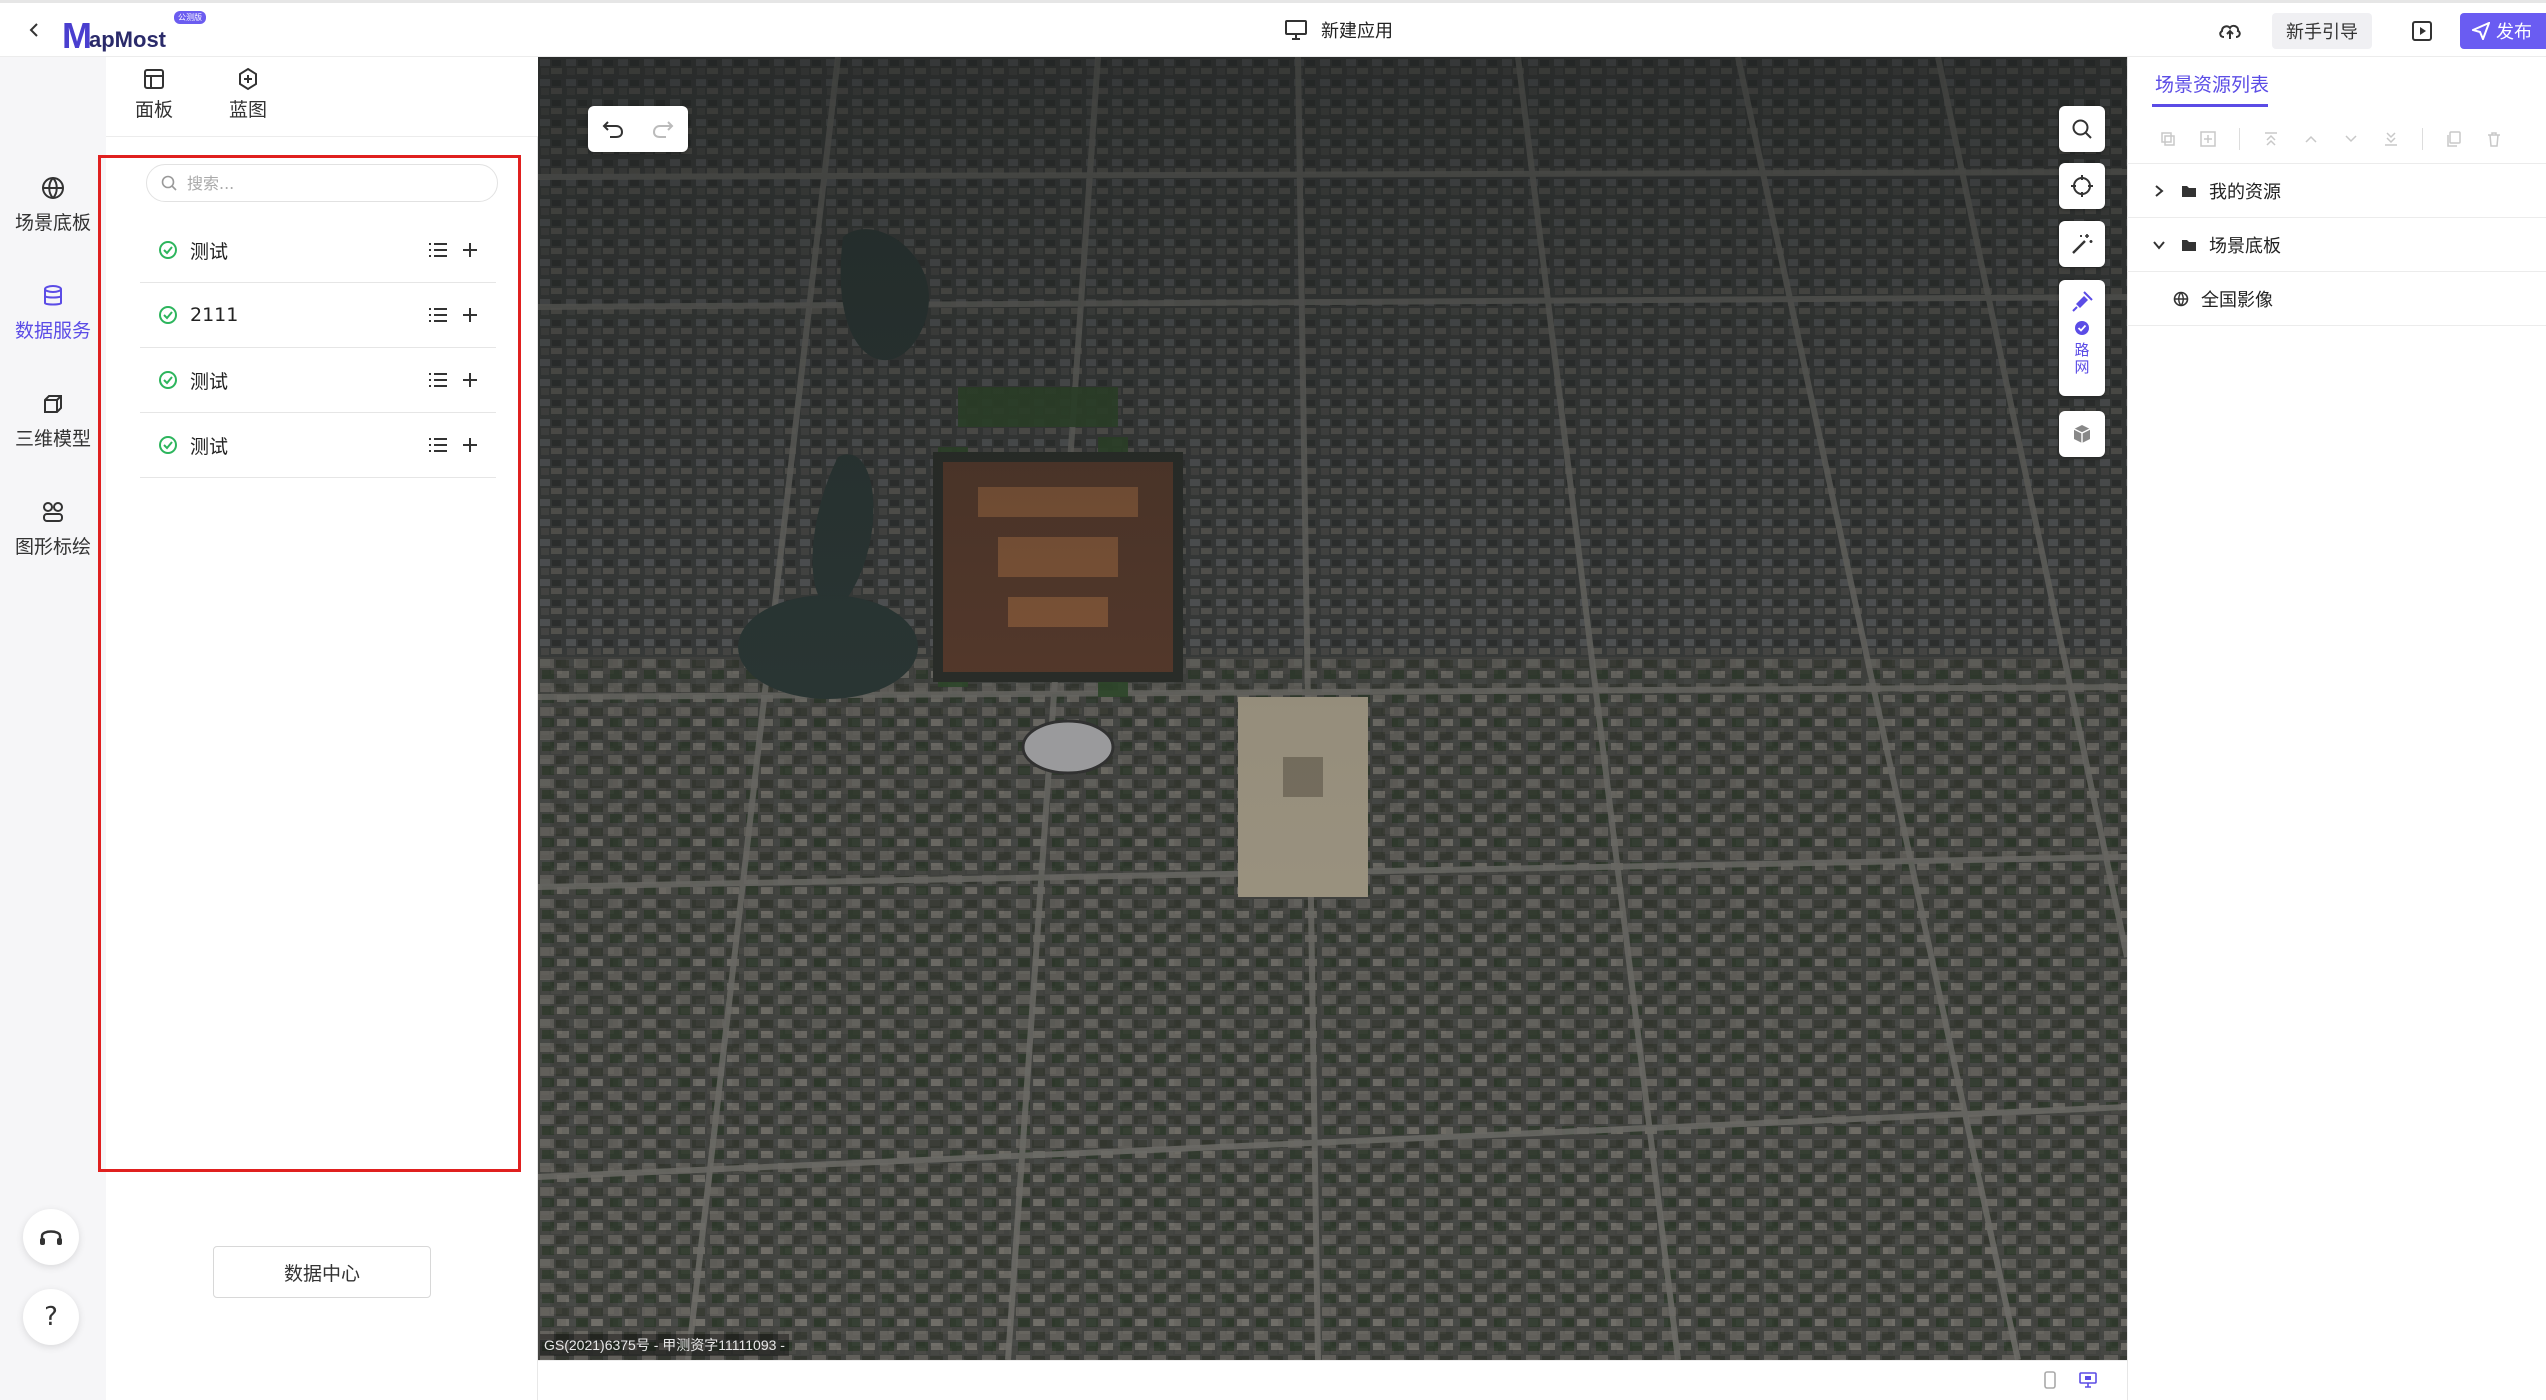  Describe the element at coordinates (2082, 338) in the screenshot. I see `map-satellite-toggle: 路网` at that location.